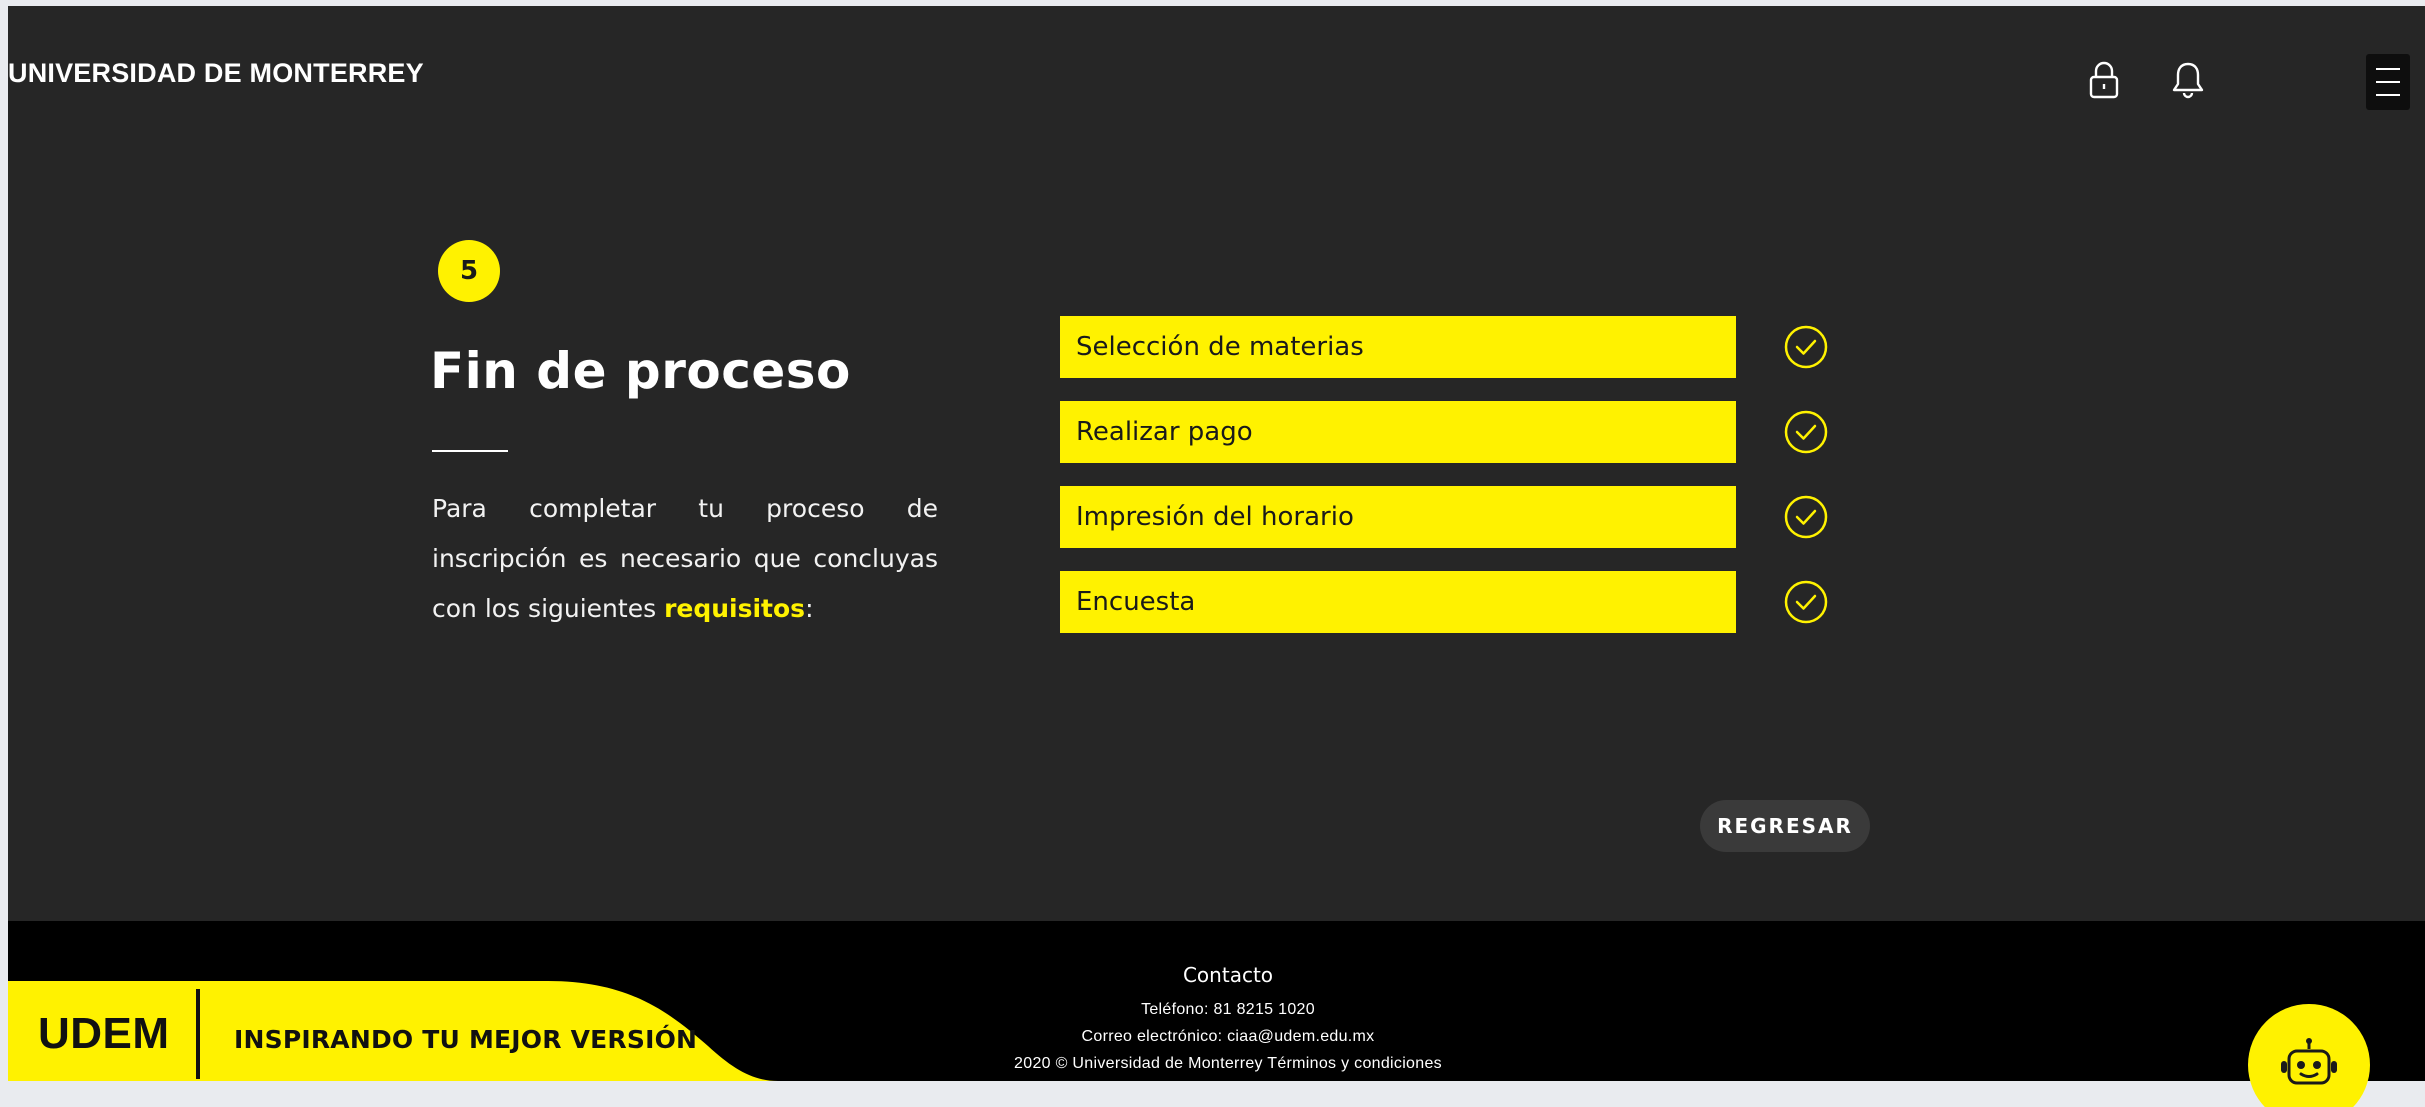  Describe the element at coordinates (1136, 602) in the screenshot. I see `requirement-label: Encuesta` at that location.